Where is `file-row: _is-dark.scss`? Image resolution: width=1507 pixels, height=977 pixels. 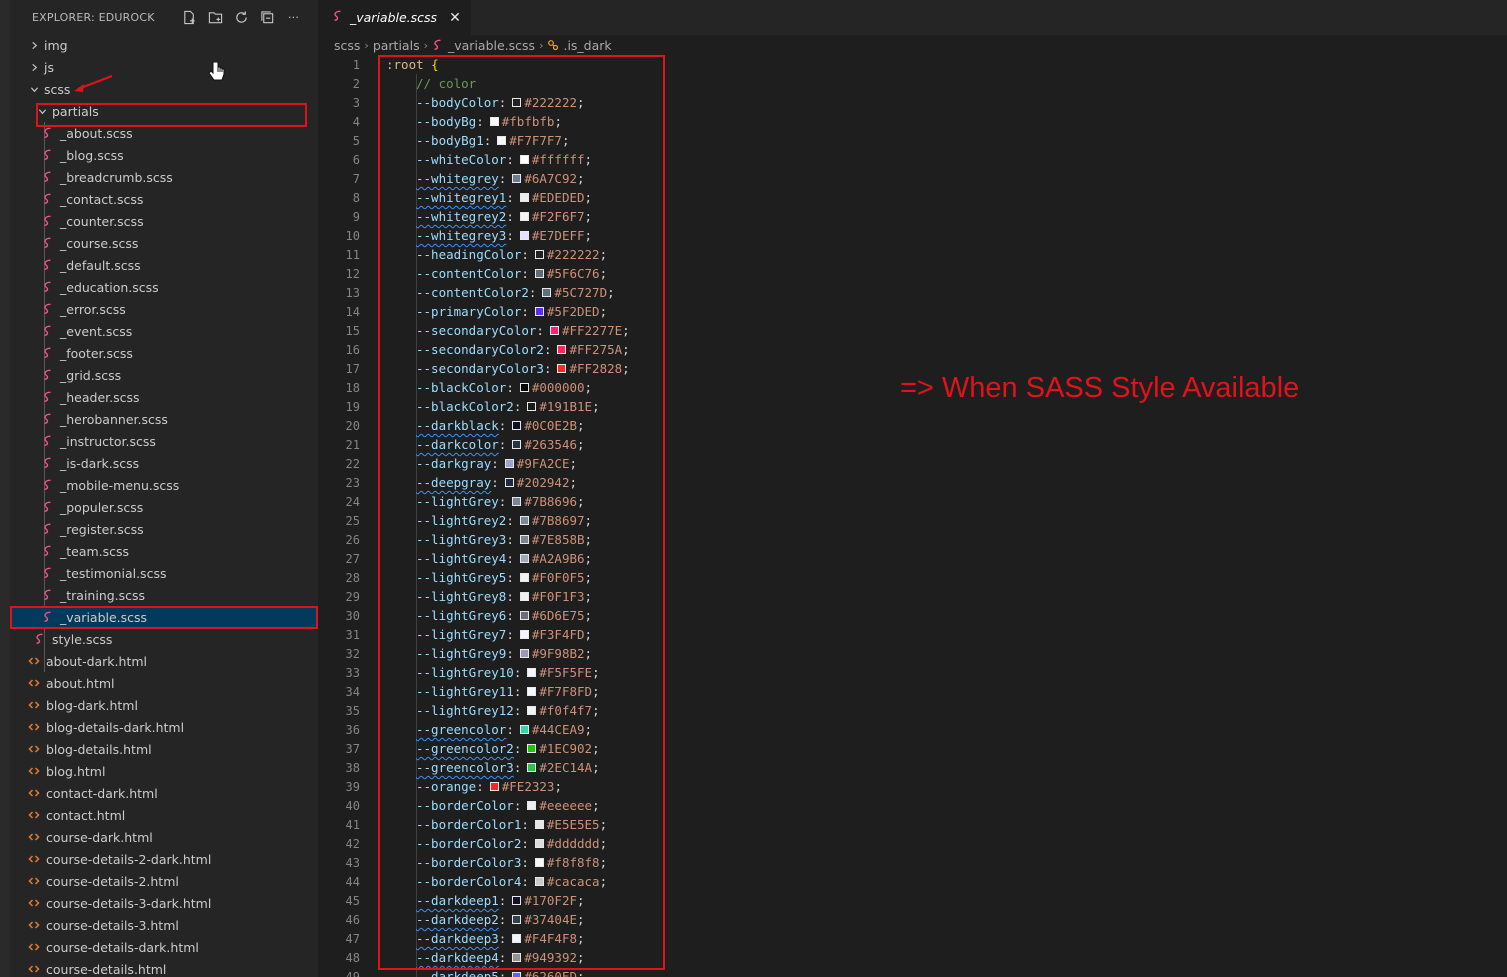
file-row: _is-dark.scss is located at coordinates (164, 463).